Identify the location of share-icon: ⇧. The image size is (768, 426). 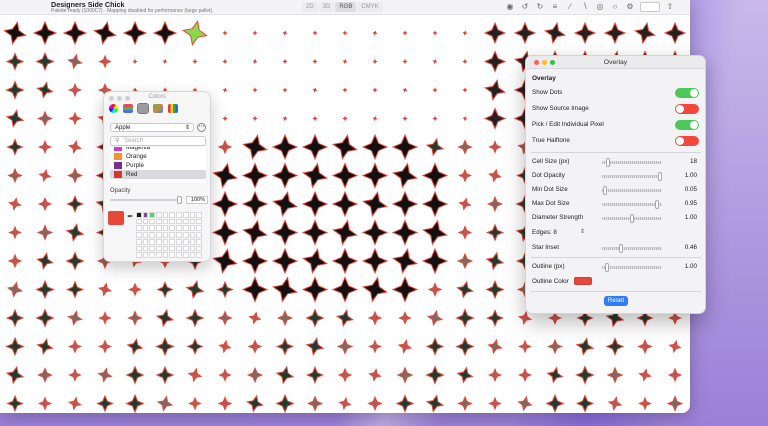
(670, 7).